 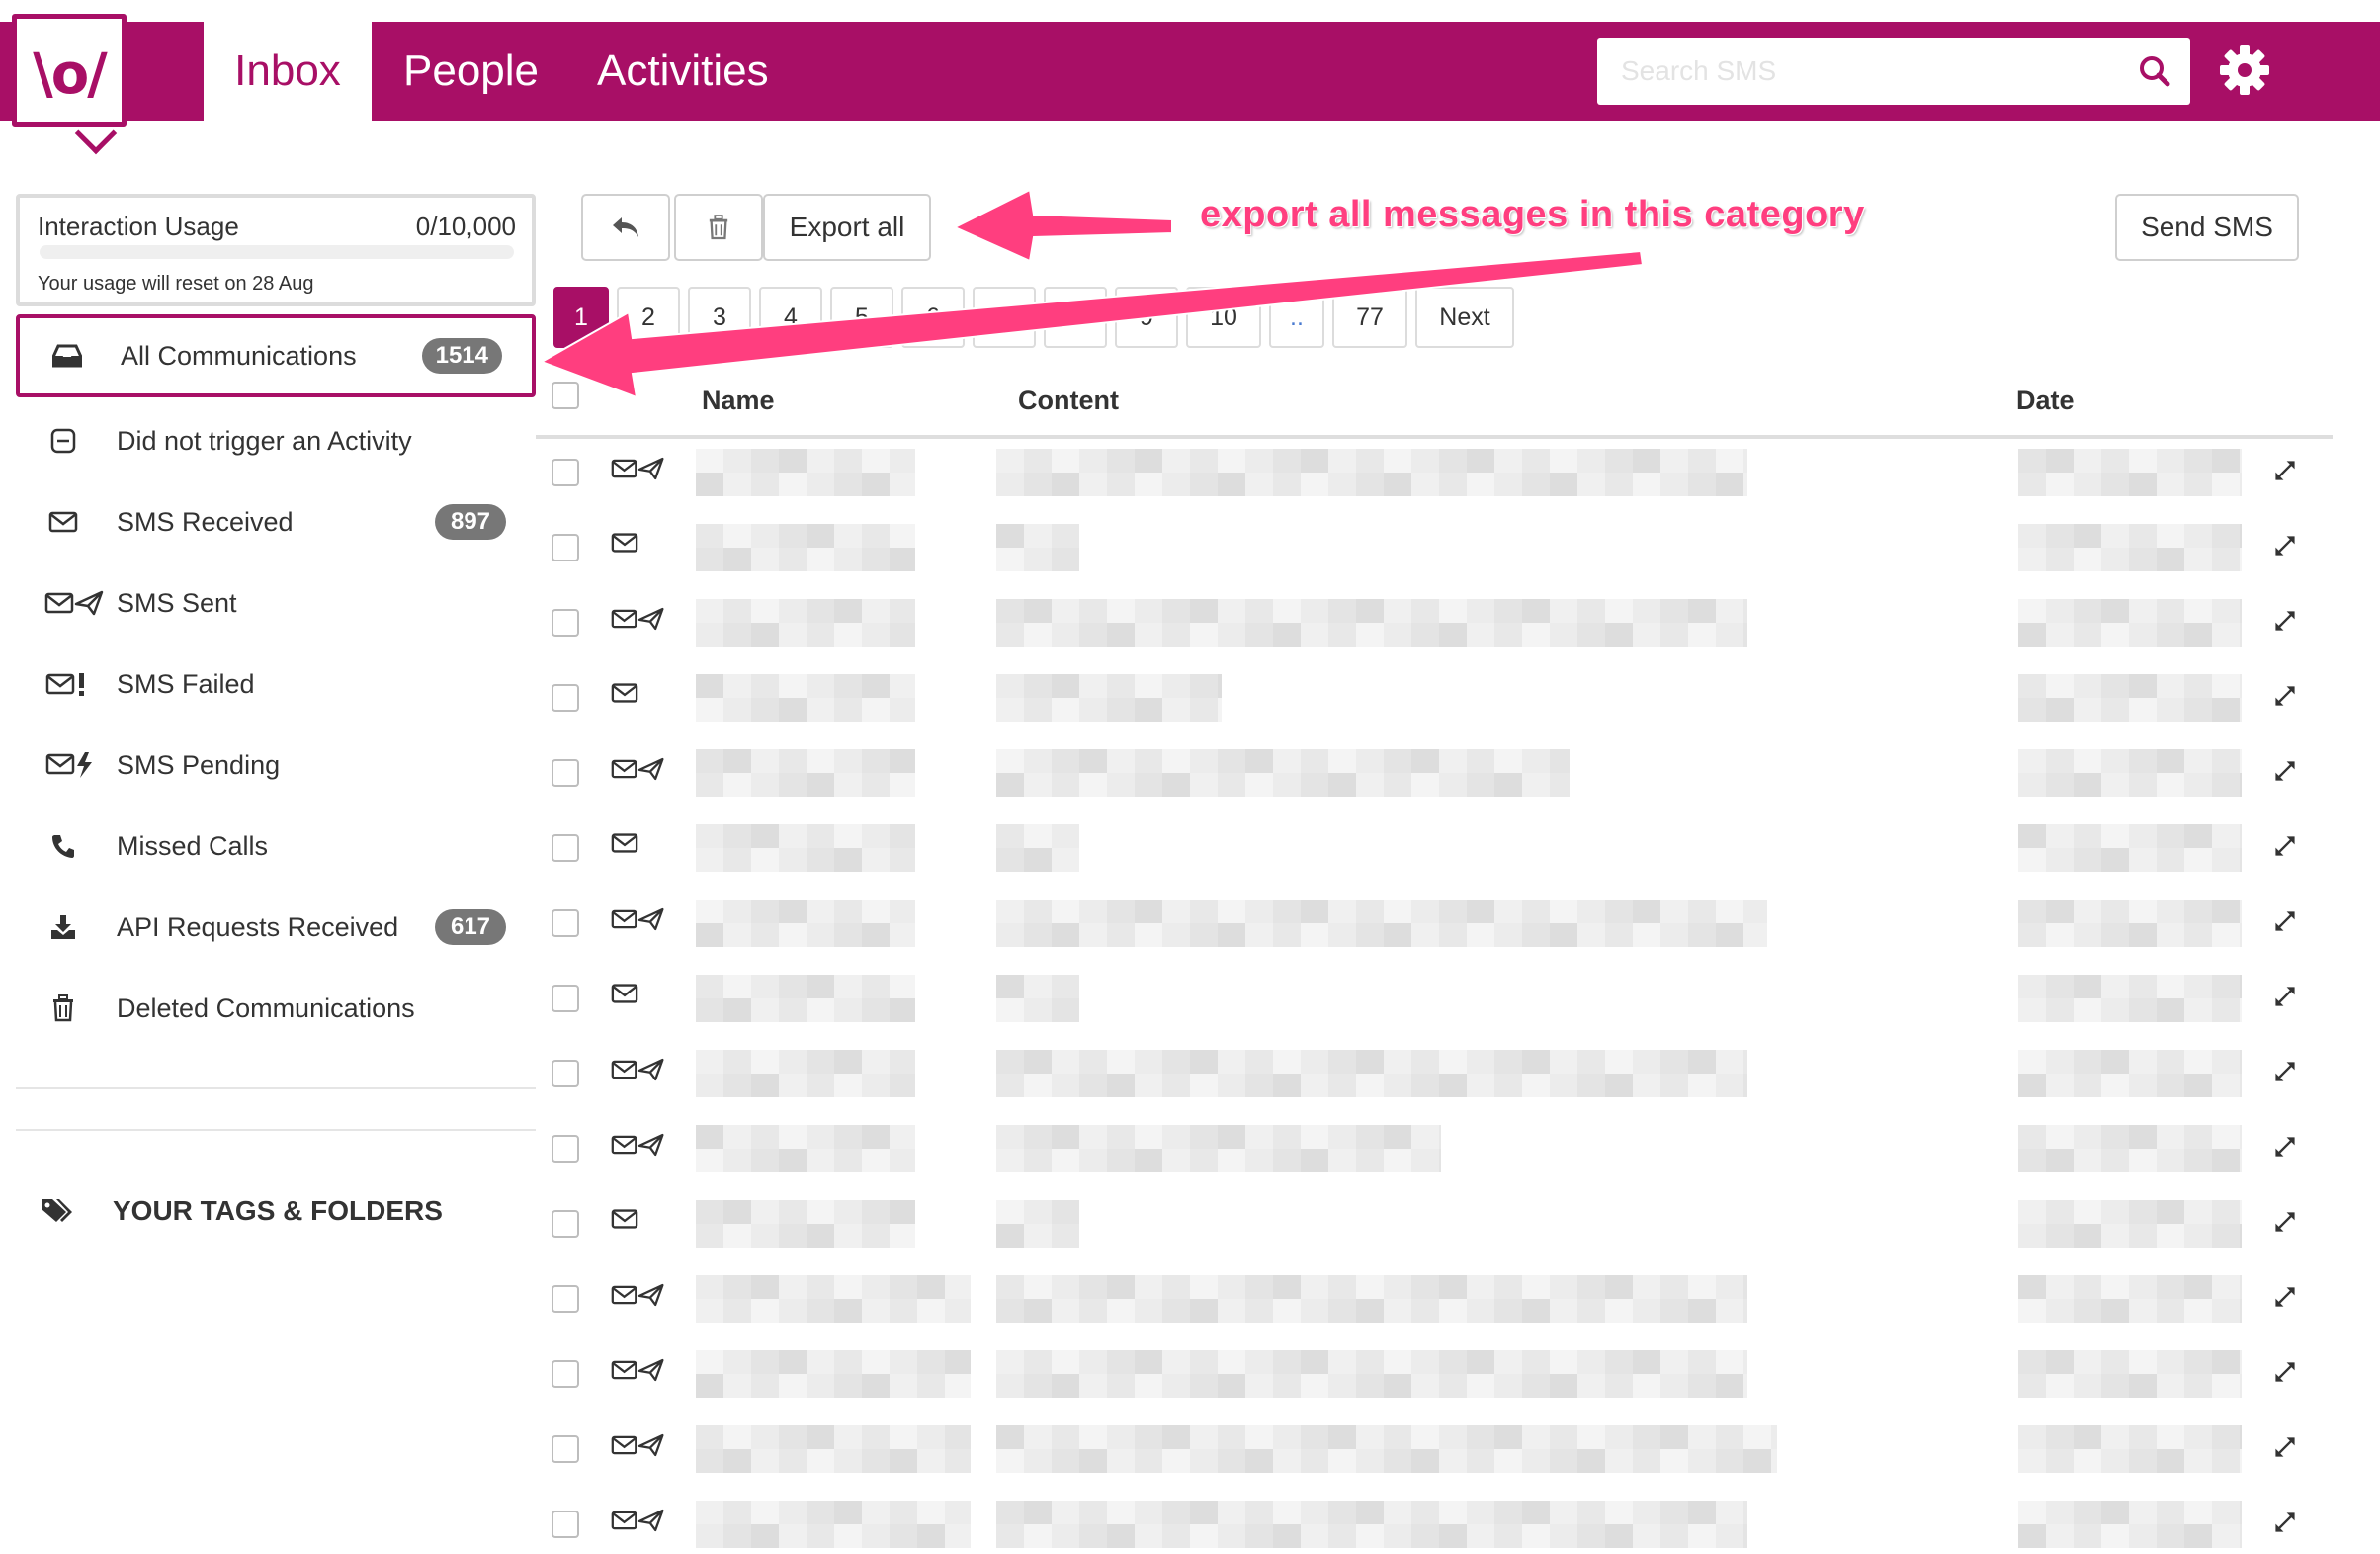 I want to click on pagination-page: 5, so click(x=861, y=317).